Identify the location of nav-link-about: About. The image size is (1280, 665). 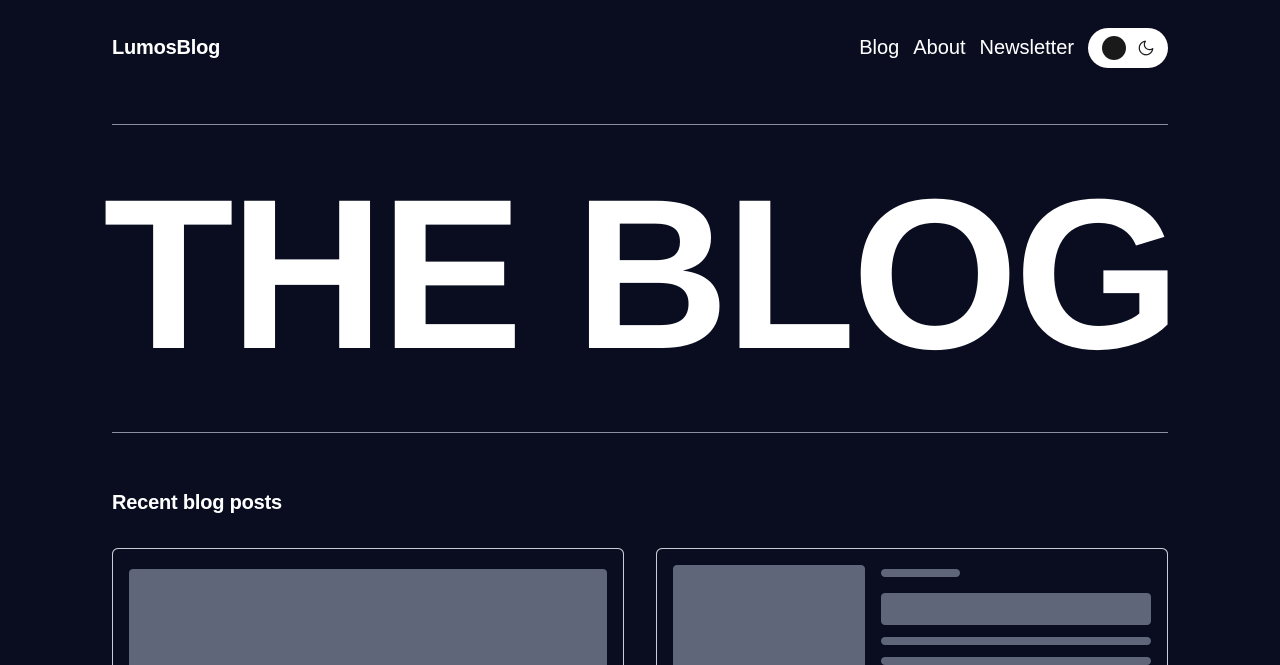
(939, 48).